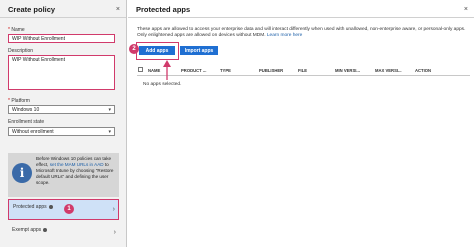  What do you see at coordinates (271, 70) in the screenshot?
I see `col-publisher: PUBLISHER` at bounding box center [271, 70].